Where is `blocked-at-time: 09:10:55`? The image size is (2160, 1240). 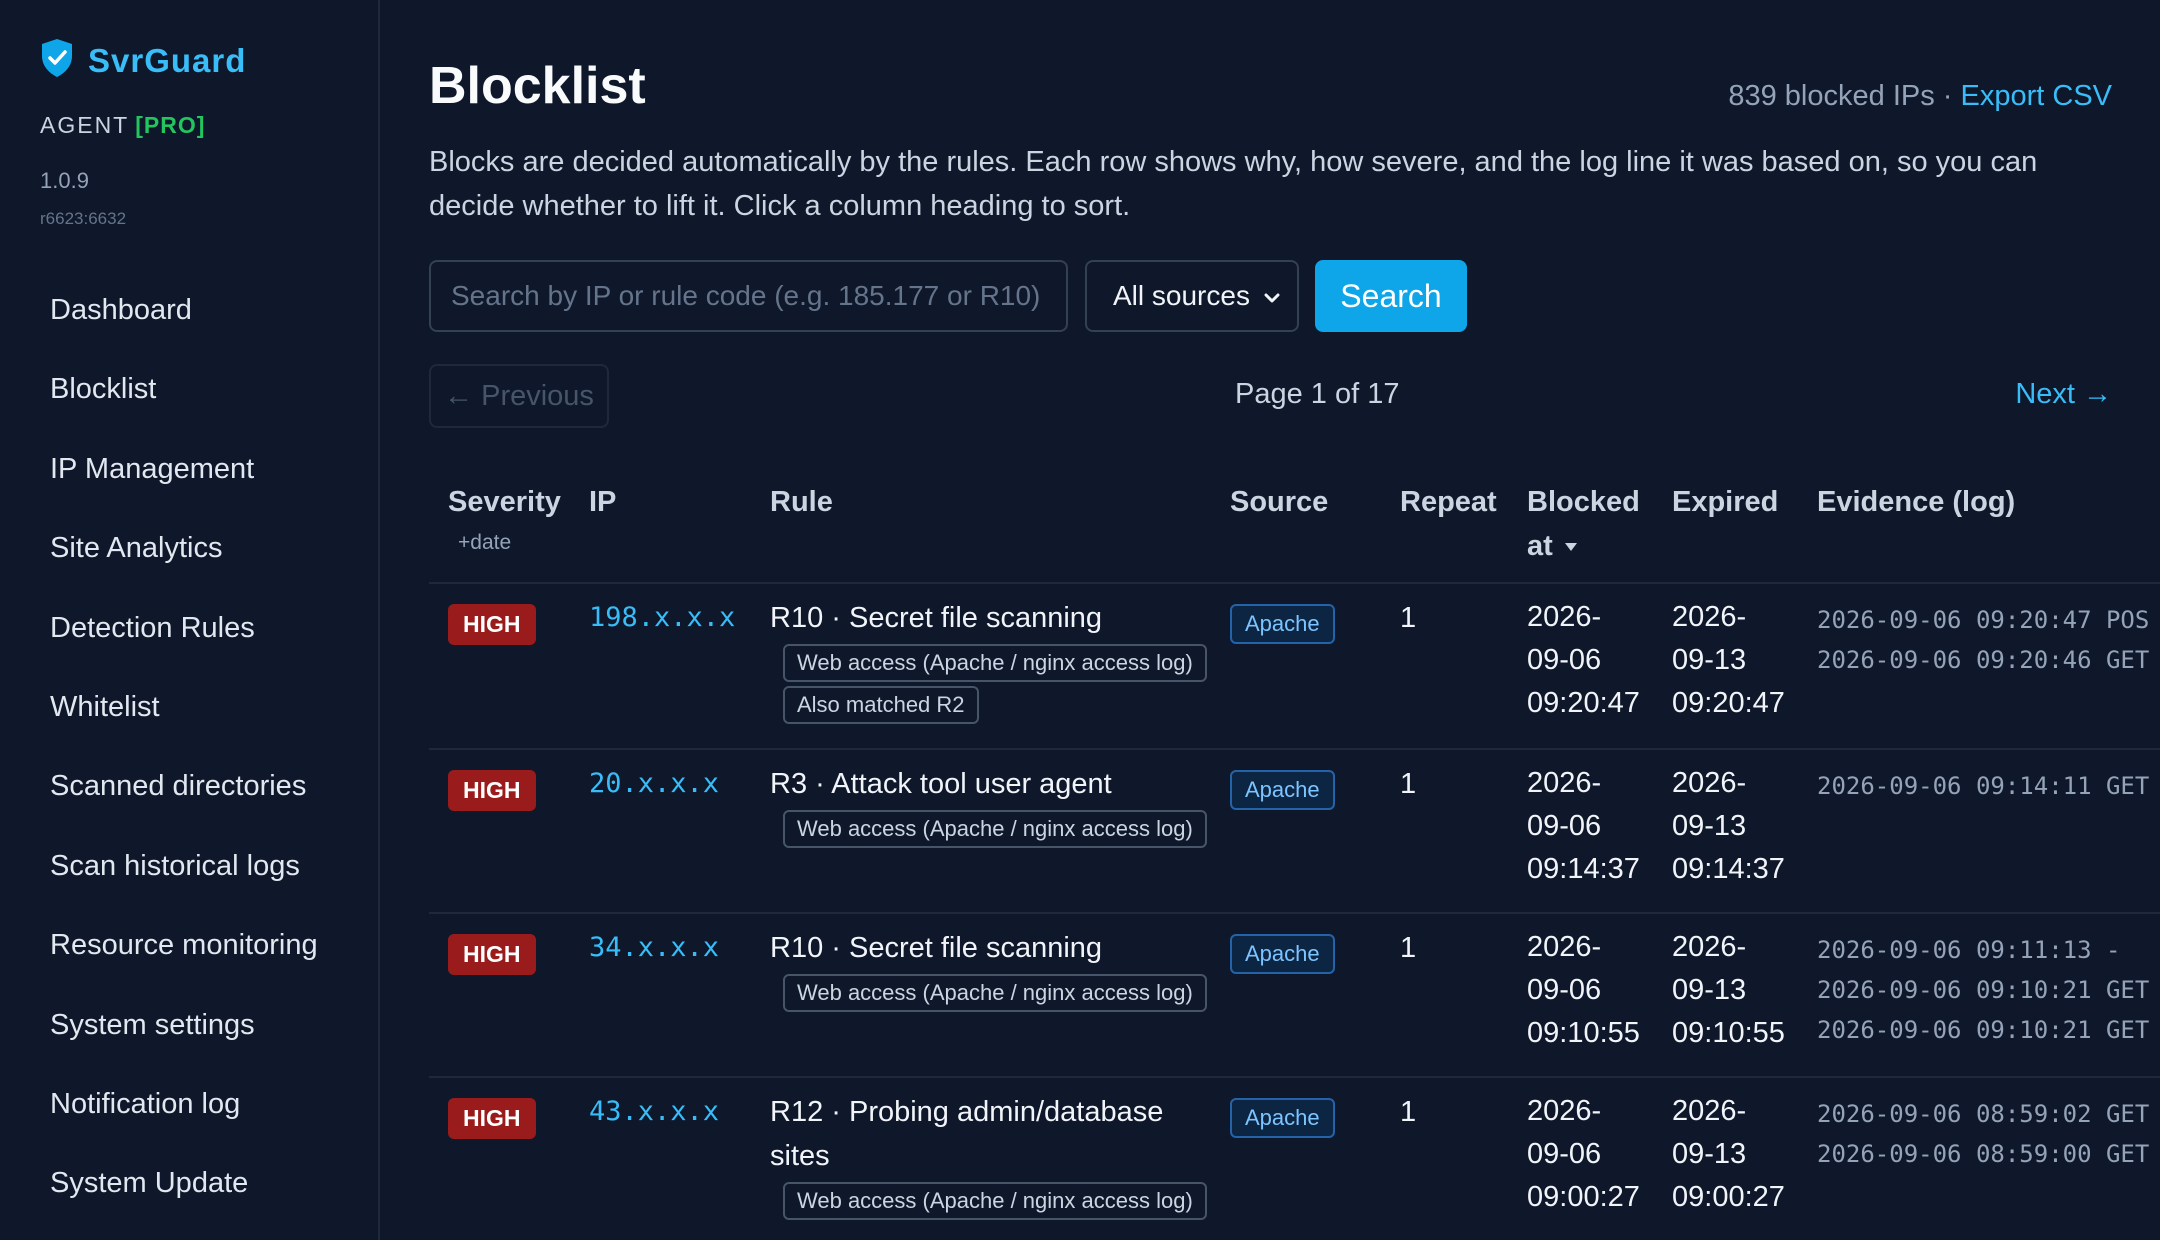
blocked-at-time: 09:10:55 is located at coordinates (1583, 1033).